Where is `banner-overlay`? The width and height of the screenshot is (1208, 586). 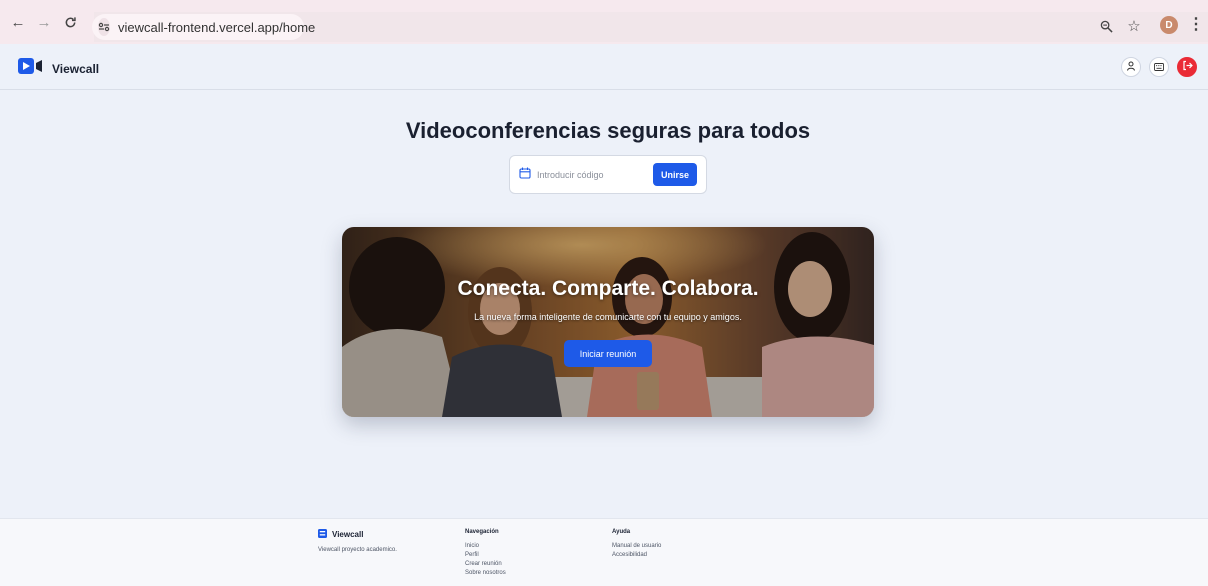
banner-overlay is located at coordinates (608, 322).